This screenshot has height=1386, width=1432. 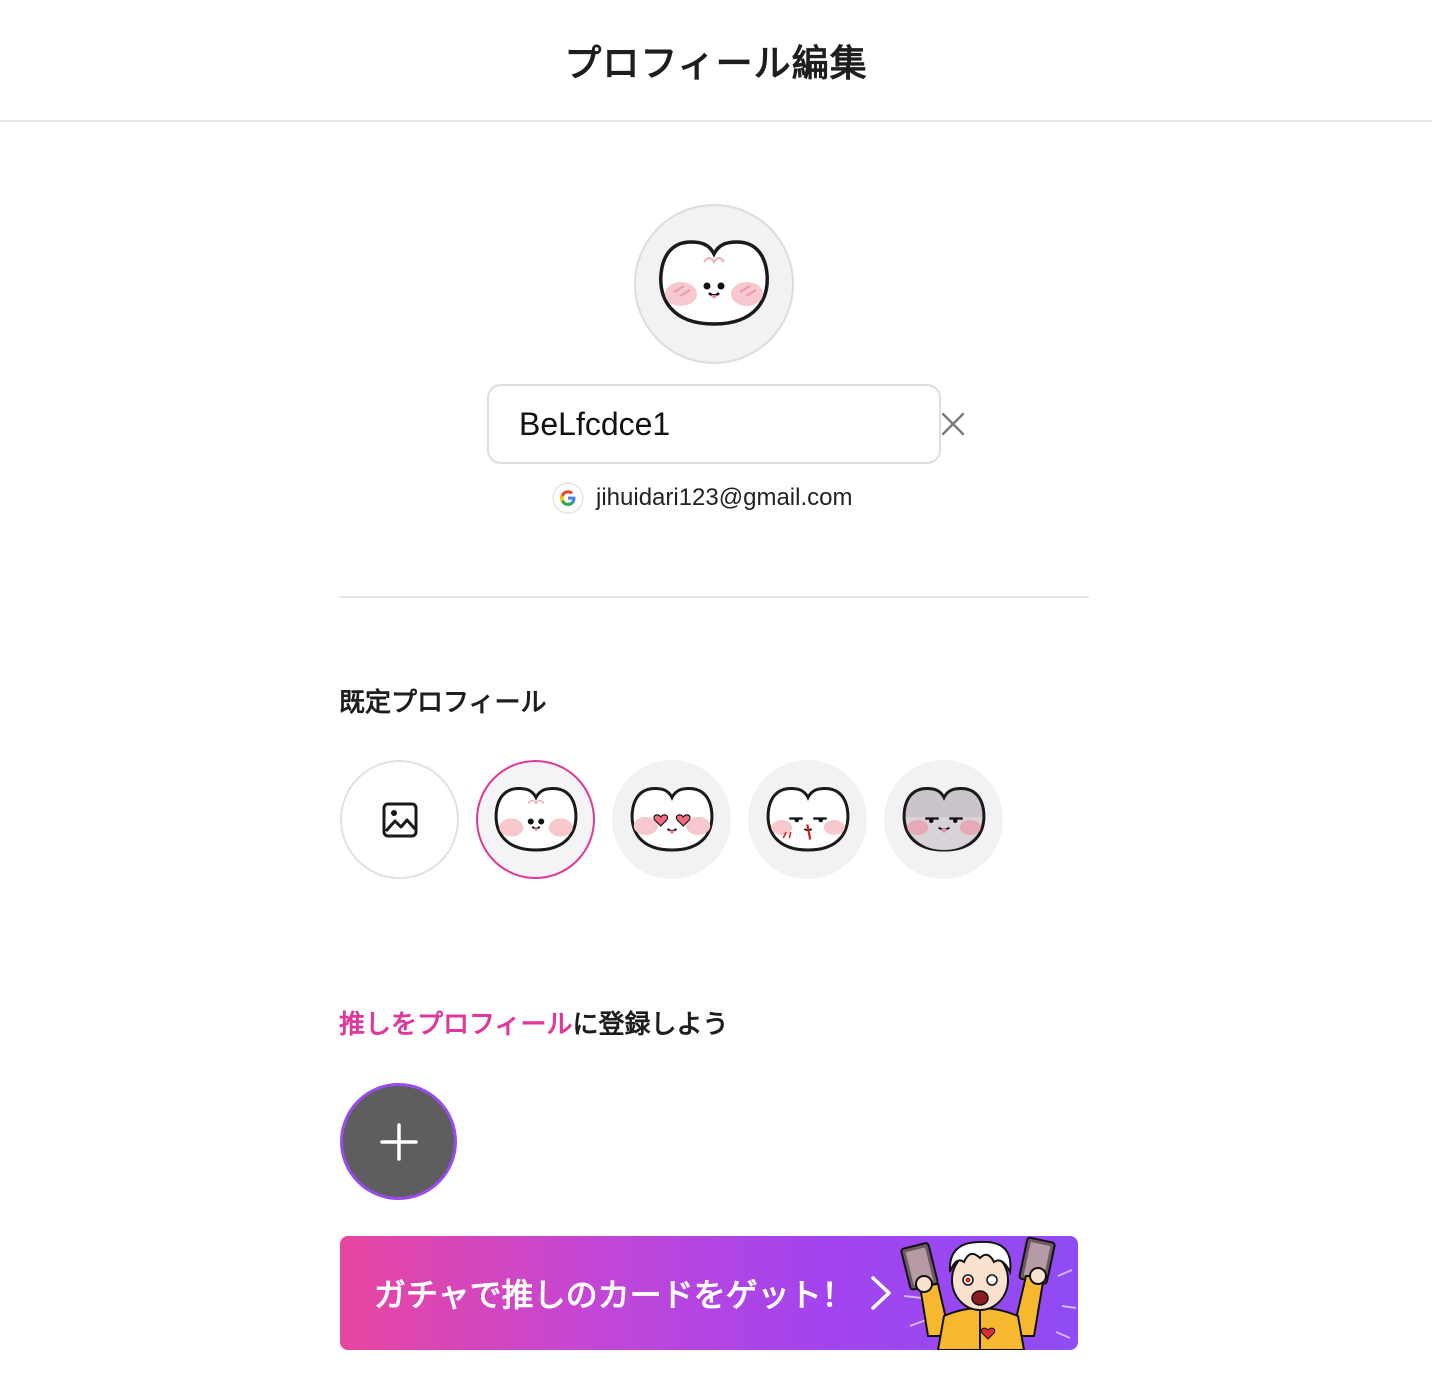 I want to click on default-profile-list, so click(x=671, y=819).